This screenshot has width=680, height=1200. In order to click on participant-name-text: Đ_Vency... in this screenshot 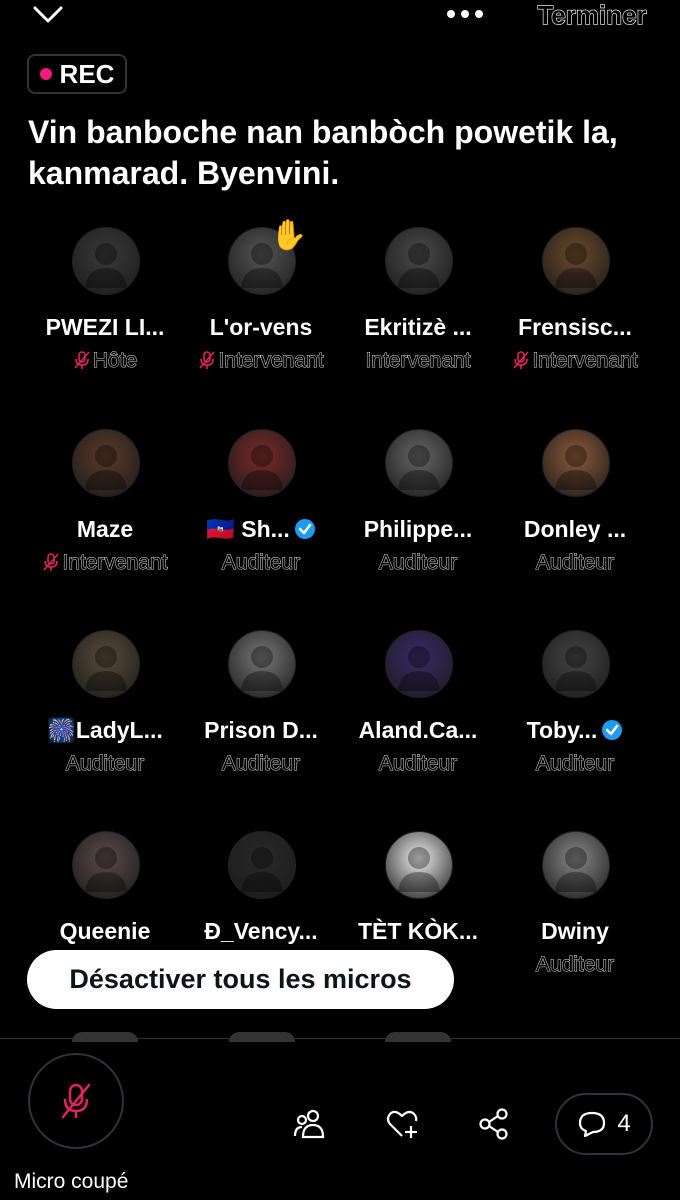, I will do `click(261, 931)`.